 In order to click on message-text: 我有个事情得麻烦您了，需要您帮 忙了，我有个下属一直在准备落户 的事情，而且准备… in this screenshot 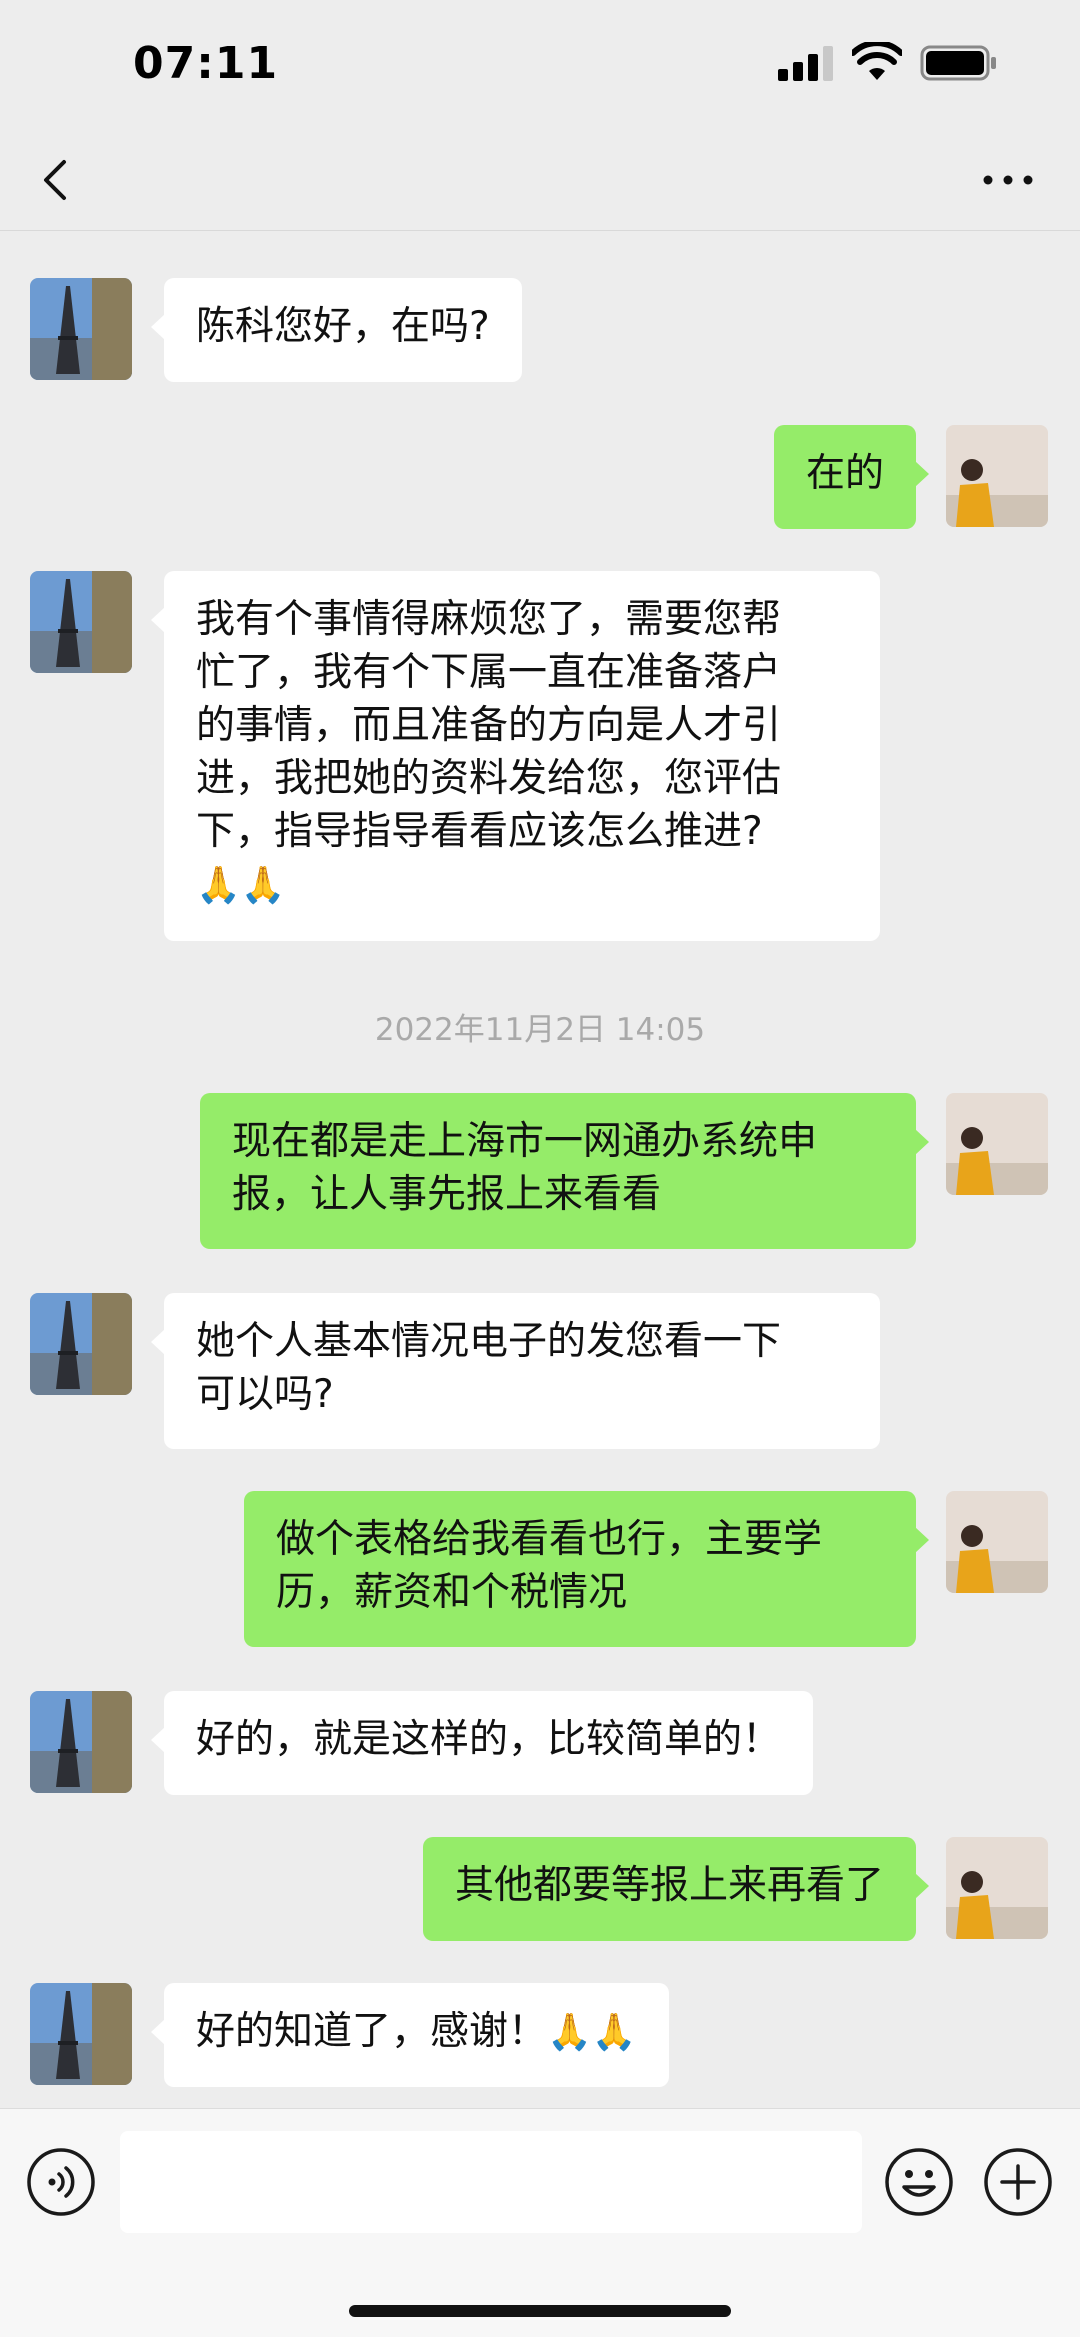, I will do `click(489, 725)`.